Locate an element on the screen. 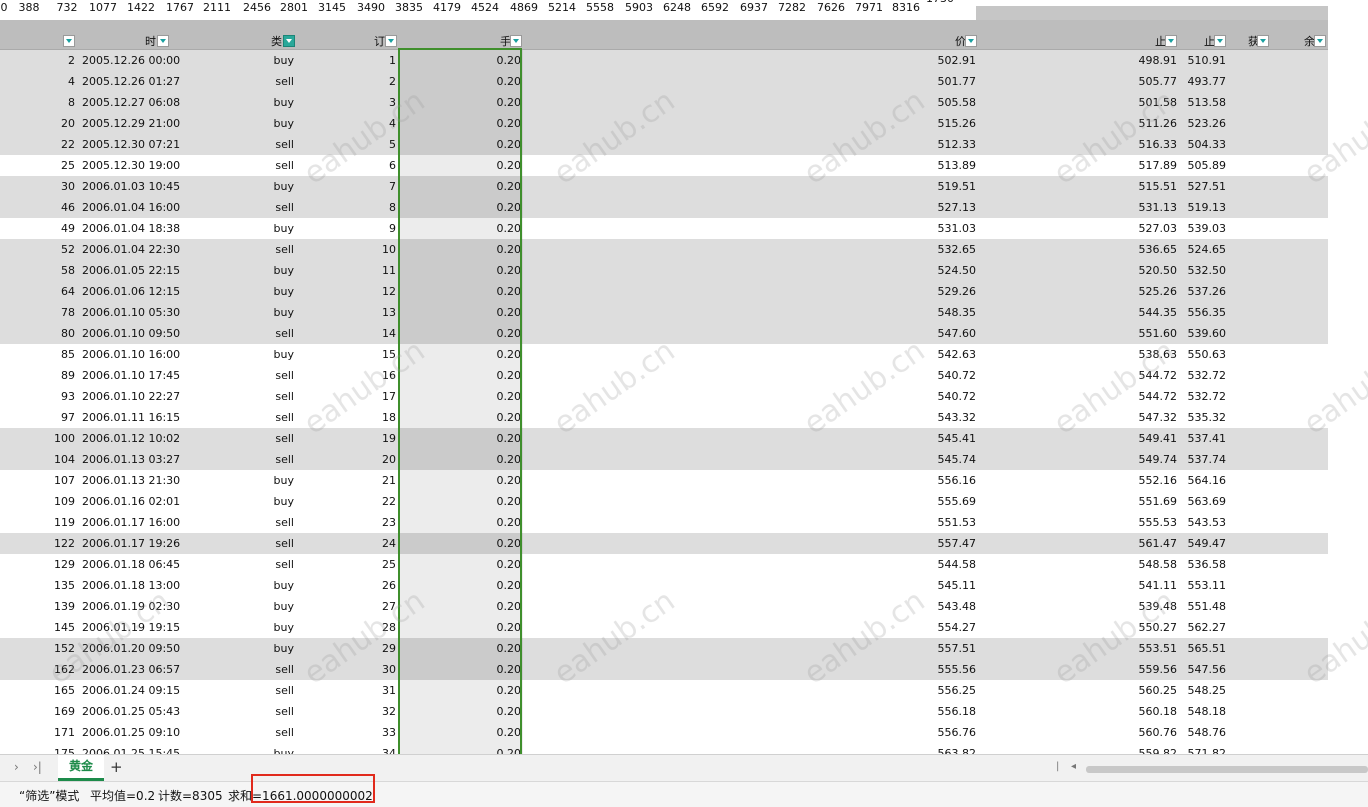 Image resolution: width=1368 pixels, height=807 pixels. cell-tp: 513.58 is located at coordinates (1203, 102).